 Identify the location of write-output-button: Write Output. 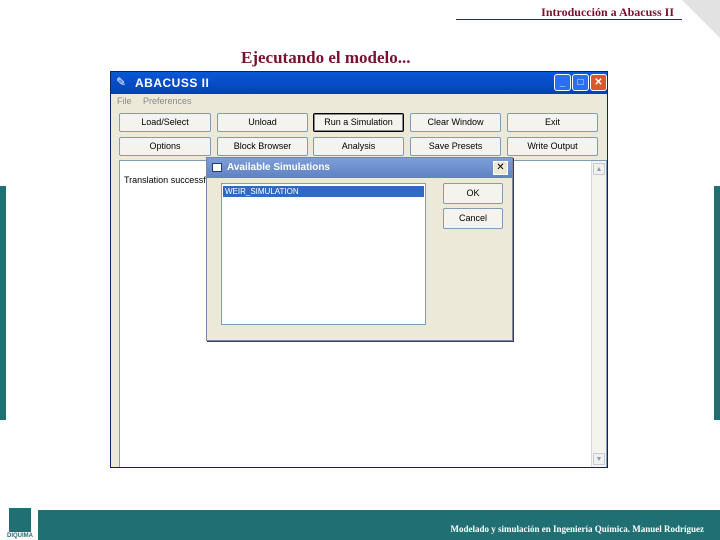
(552, 146).